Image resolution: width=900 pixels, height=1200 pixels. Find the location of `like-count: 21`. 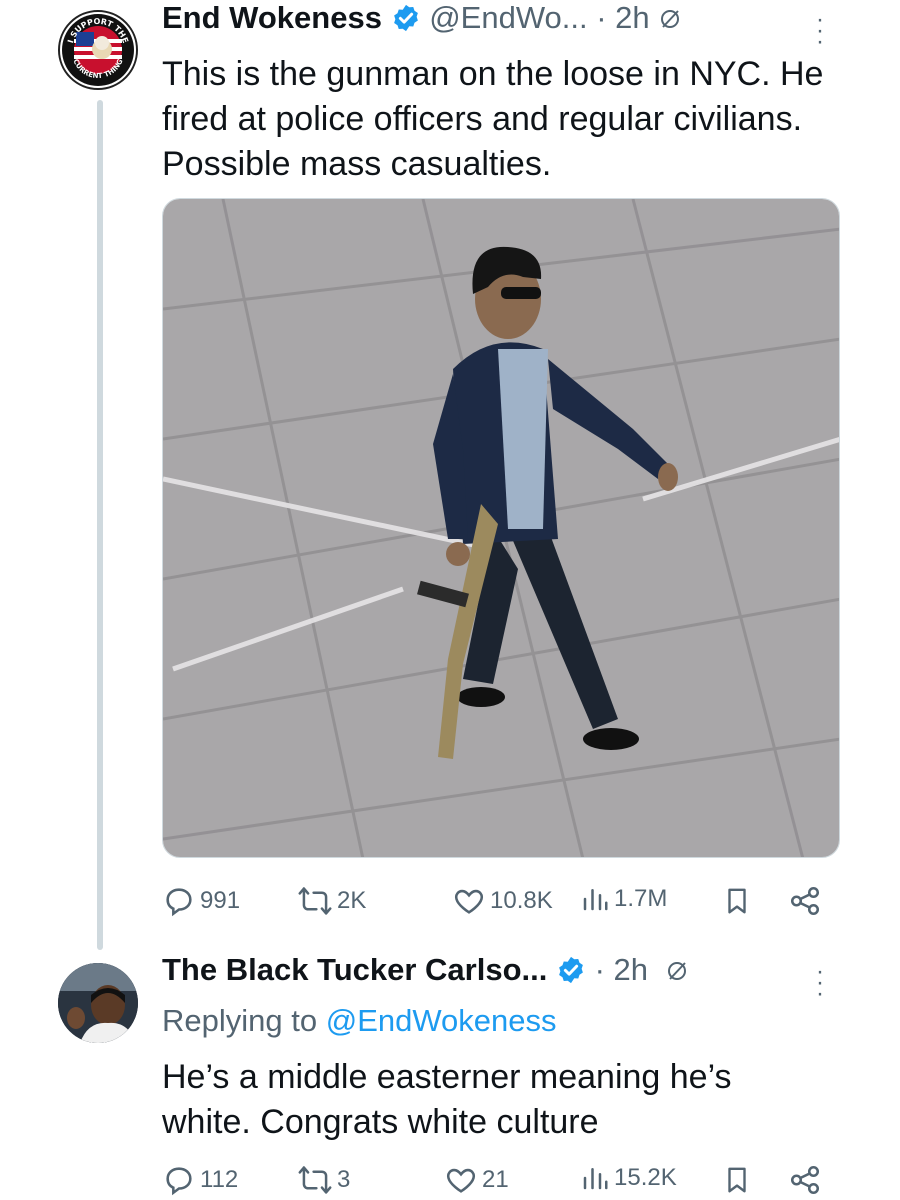

like-count: 21 is located at coordinates (495, 1179).